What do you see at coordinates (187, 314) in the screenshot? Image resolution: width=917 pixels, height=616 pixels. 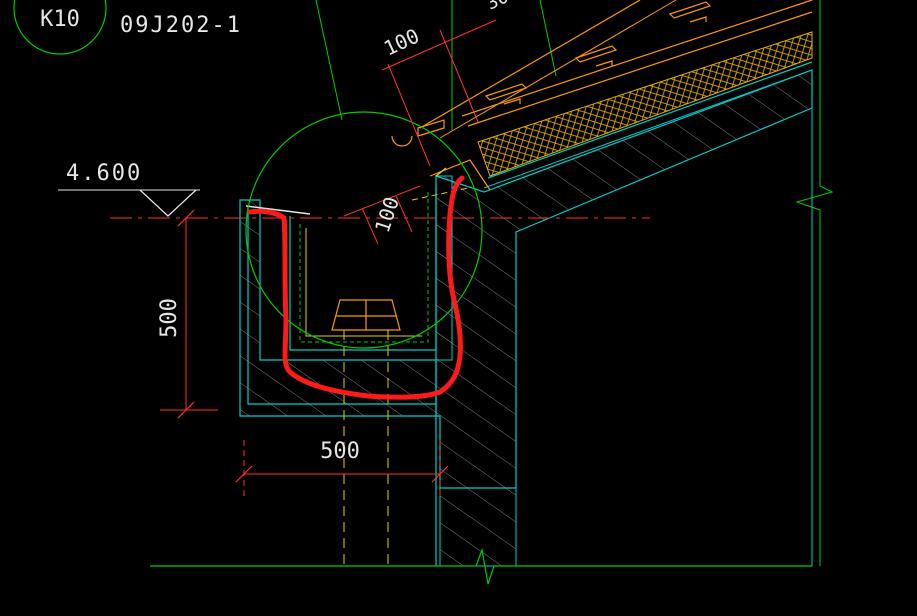 I see `height-dimension: 500` at bounding box center [187, 314].